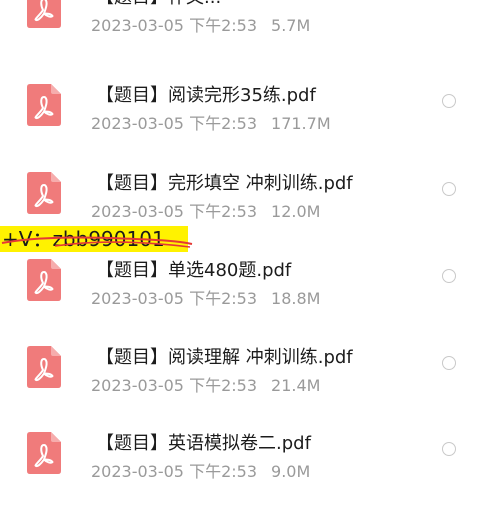 Image resolution: width=480 pixels, height=520 pixels. What do you see at coordinates (296, 211) in the screenshot?
I see `file-size: 12.0M` at bounding box center [296, 211].